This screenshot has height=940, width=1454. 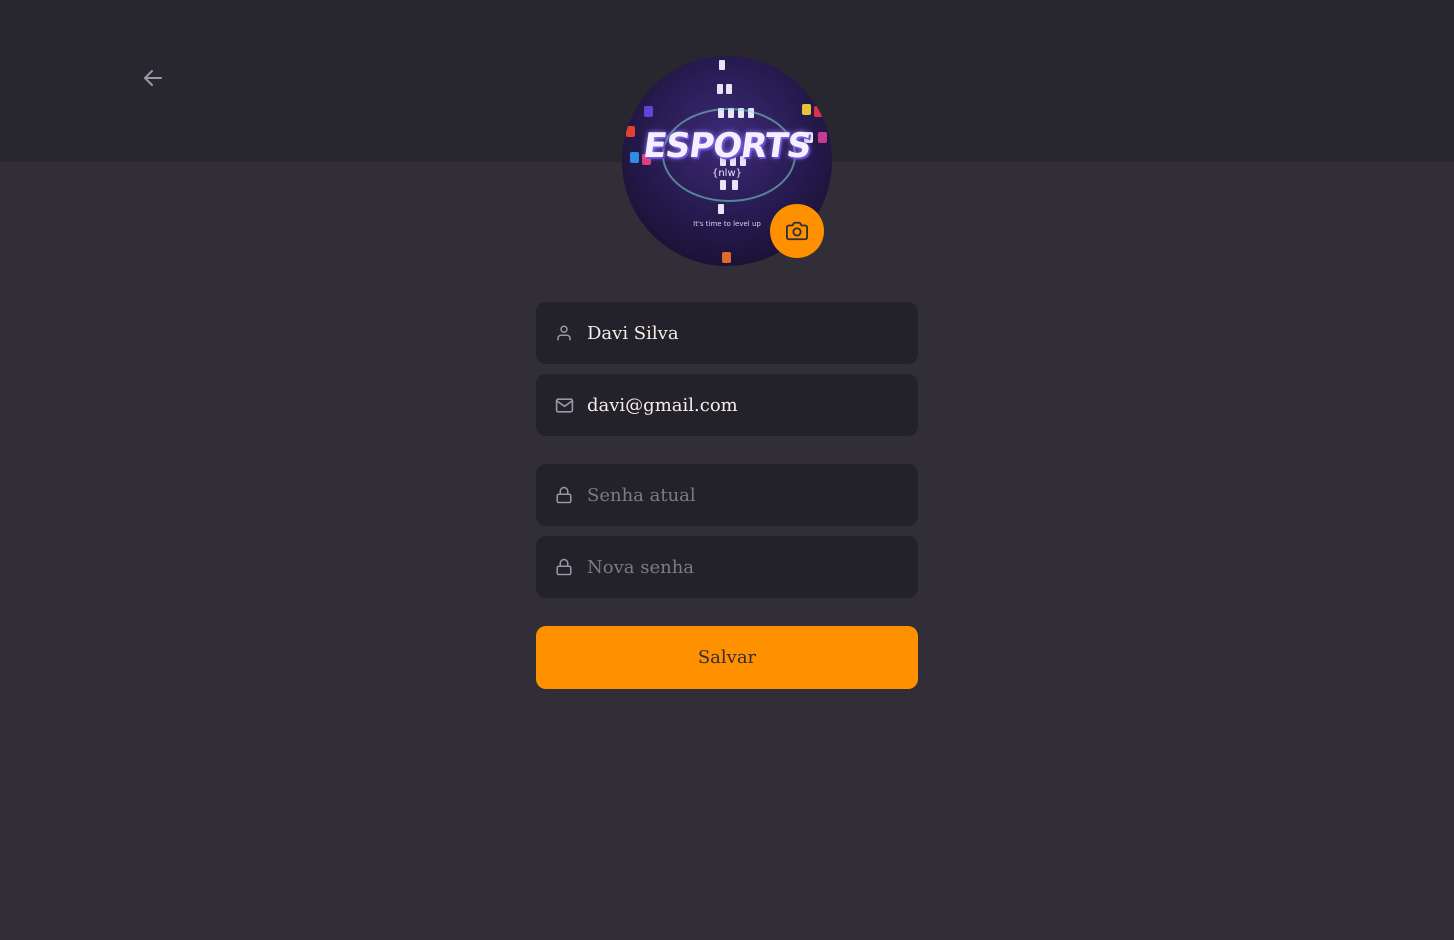 I want to click on new-password-field-container, so click(x=727, y=567).